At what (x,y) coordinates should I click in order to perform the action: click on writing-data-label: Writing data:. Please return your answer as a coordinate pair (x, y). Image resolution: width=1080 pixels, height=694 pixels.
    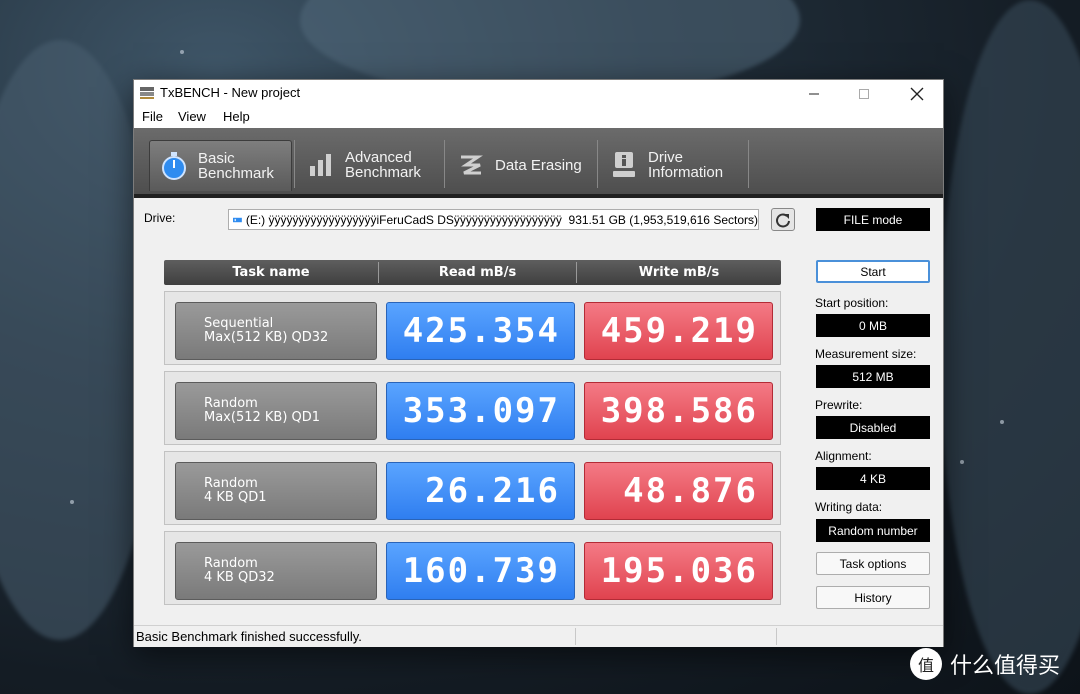
    Looking at the image, I should click on (849, 507).